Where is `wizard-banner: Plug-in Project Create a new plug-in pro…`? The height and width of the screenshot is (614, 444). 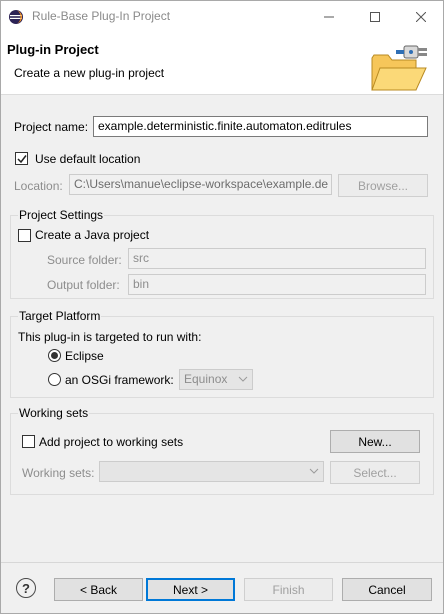
wizard-banner: Plug-in Project Create a new plug-in pro… is located at coordinates (222, 63).